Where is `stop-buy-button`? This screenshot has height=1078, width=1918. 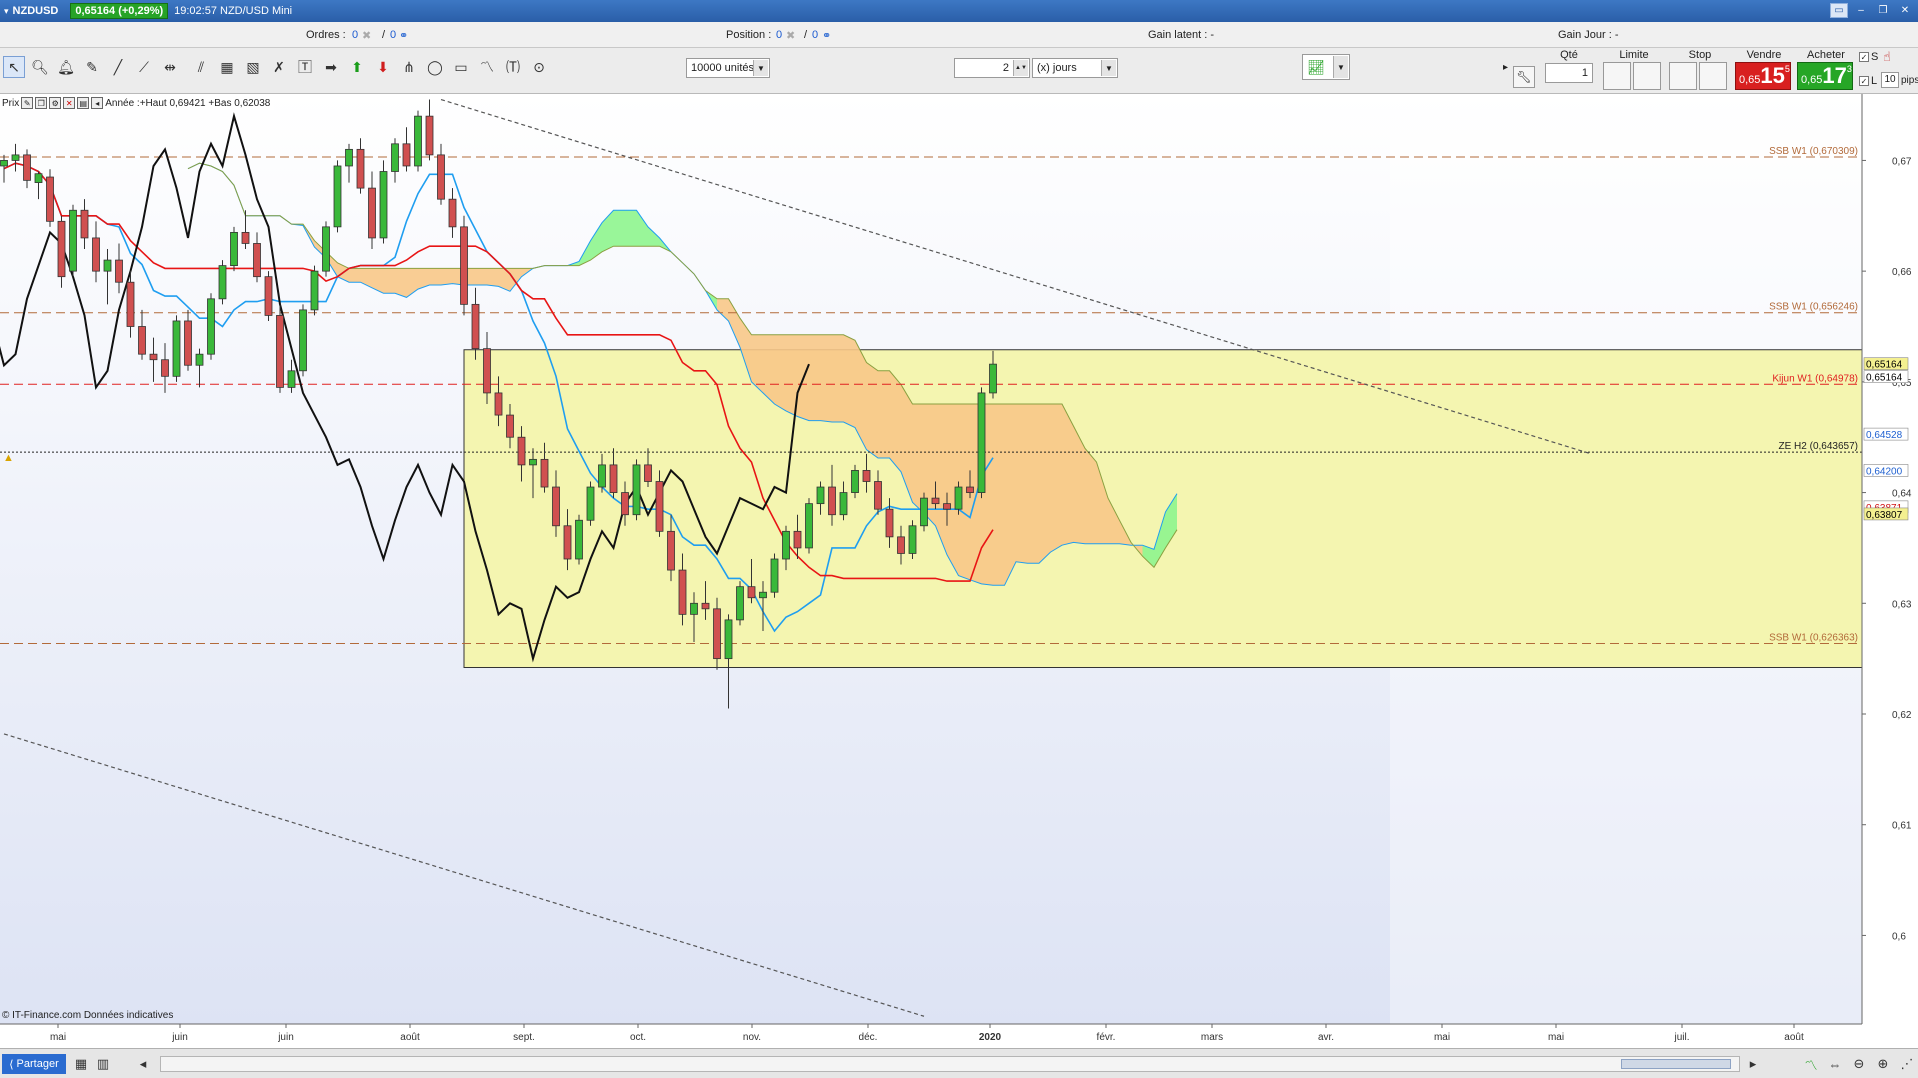
stop-buy-button is located at coordinates (1683, 76).